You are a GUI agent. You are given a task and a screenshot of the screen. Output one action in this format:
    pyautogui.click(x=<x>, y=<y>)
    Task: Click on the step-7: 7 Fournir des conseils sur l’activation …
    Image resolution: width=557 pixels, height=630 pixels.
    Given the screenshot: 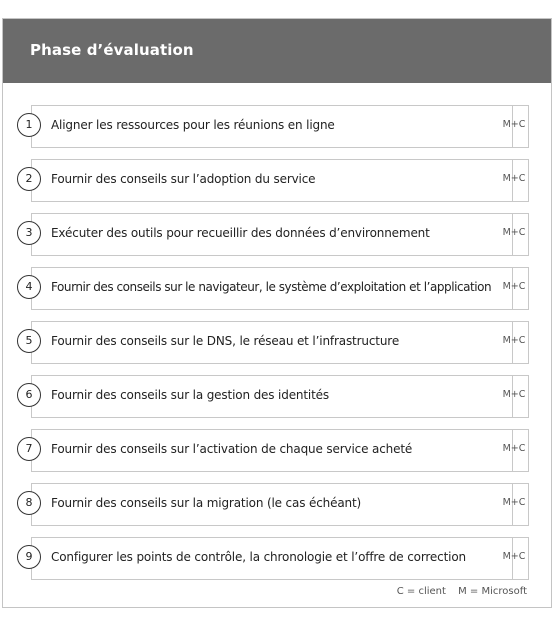 What is the action you would take?
    pyautogui.click(x=273, y=450)
    